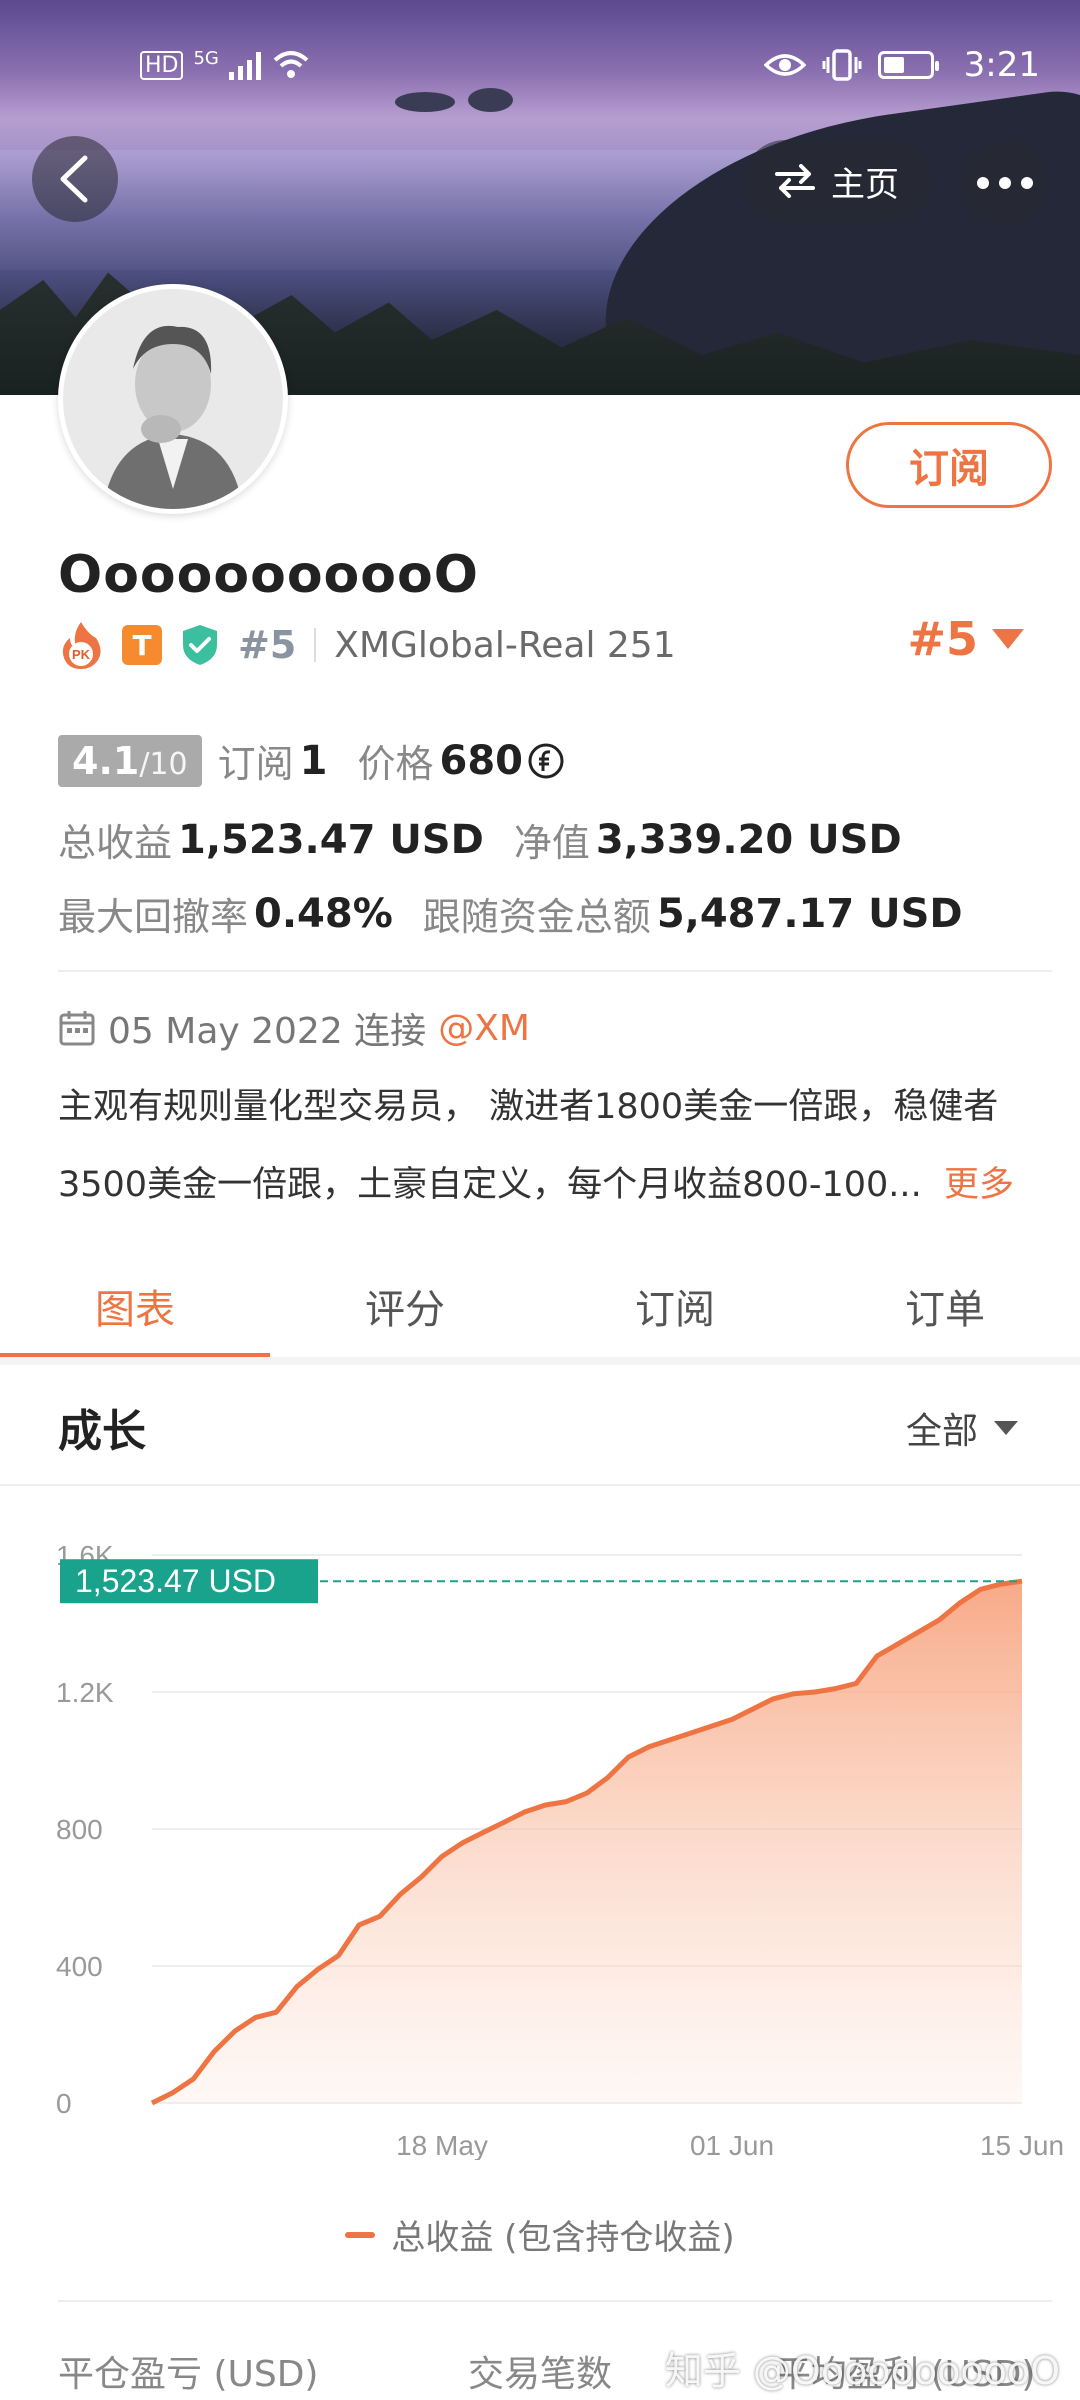 The image size is (1080, 2400). Describe the element at coordinates (102, 1431) in the screenshot. I see `growth-title: 成长` at that location.